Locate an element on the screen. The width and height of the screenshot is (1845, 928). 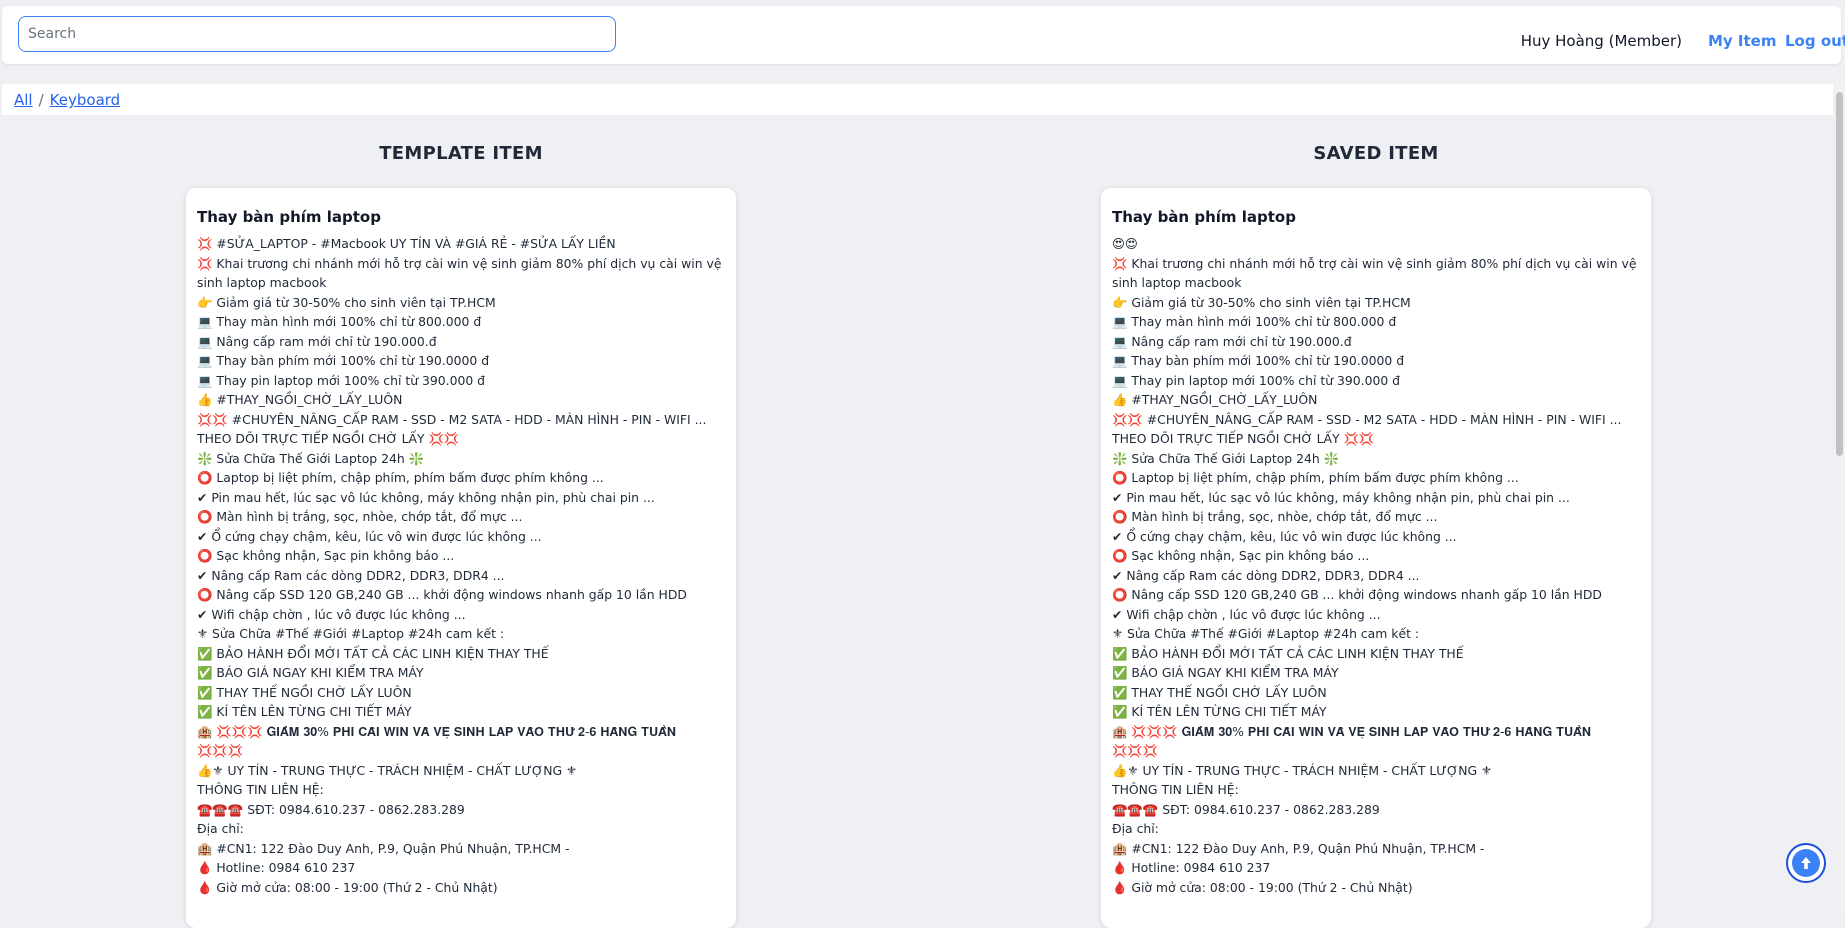
breadcrumb-bar: All / Keyboard is located at coordinates (917, 99).